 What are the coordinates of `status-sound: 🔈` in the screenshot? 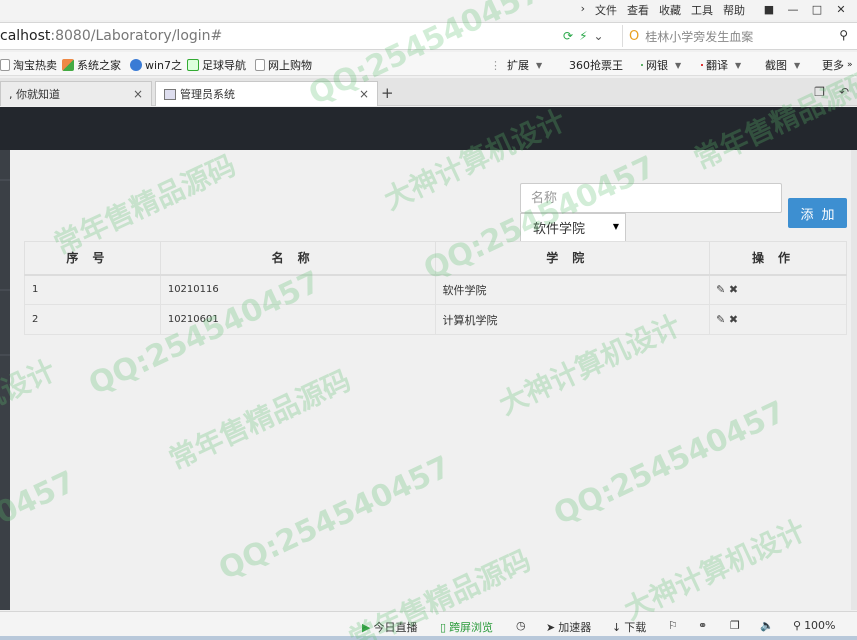 It's located at (767, 625).